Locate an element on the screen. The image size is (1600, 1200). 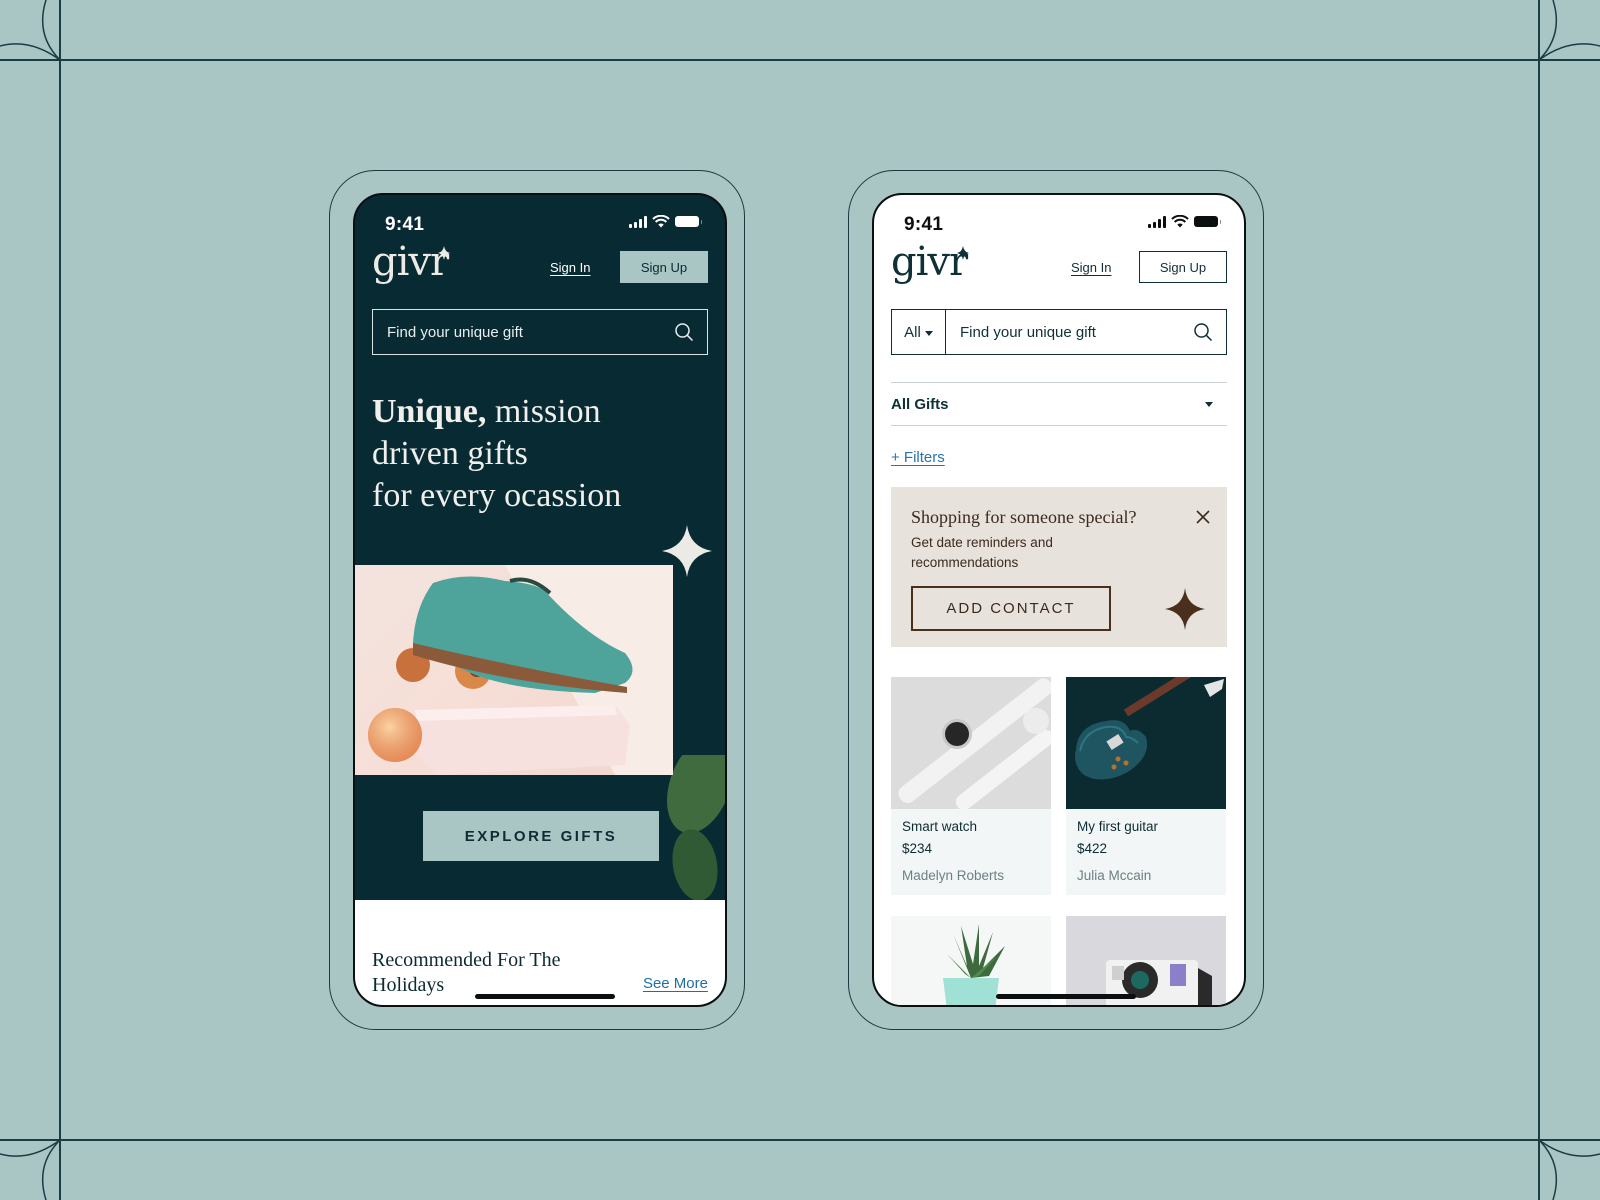
category-select: All Gifts is located at coordinates (1059, 404).